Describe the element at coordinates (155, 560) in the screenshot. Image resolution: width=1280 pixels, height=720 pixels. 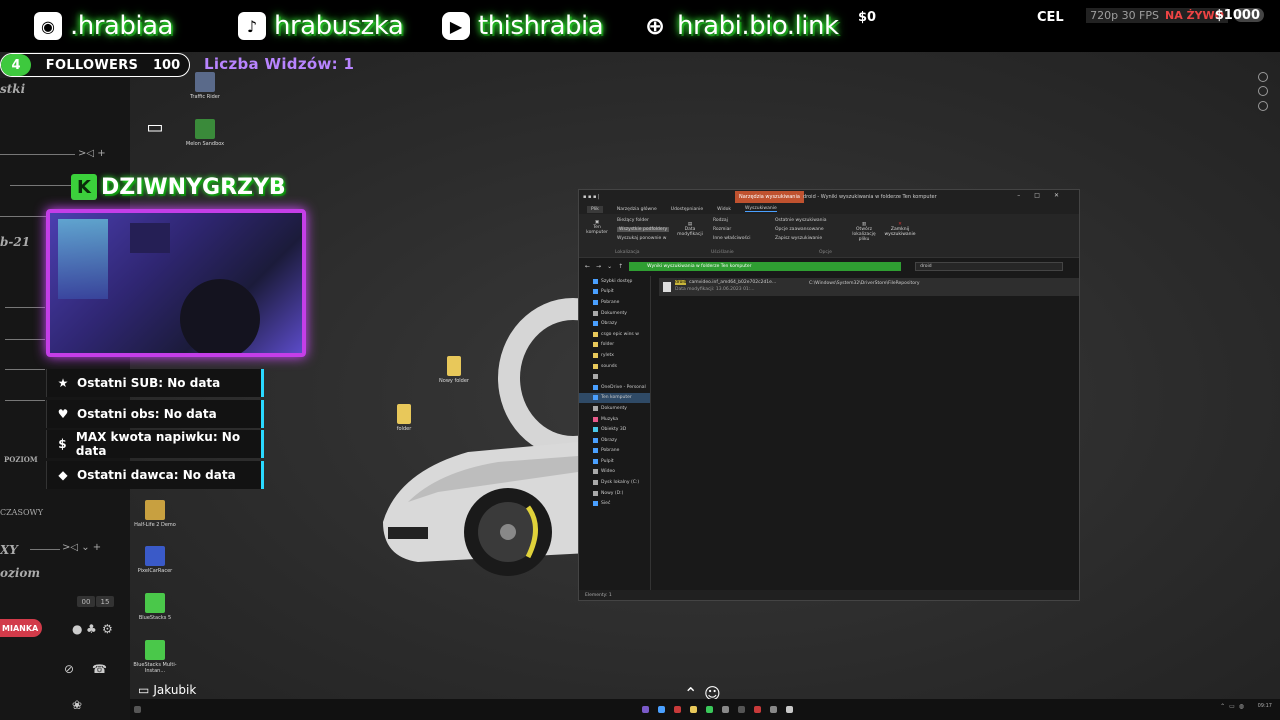
I see `desktop-icon-pixelcarracer: PixelCarRacer` at that location.